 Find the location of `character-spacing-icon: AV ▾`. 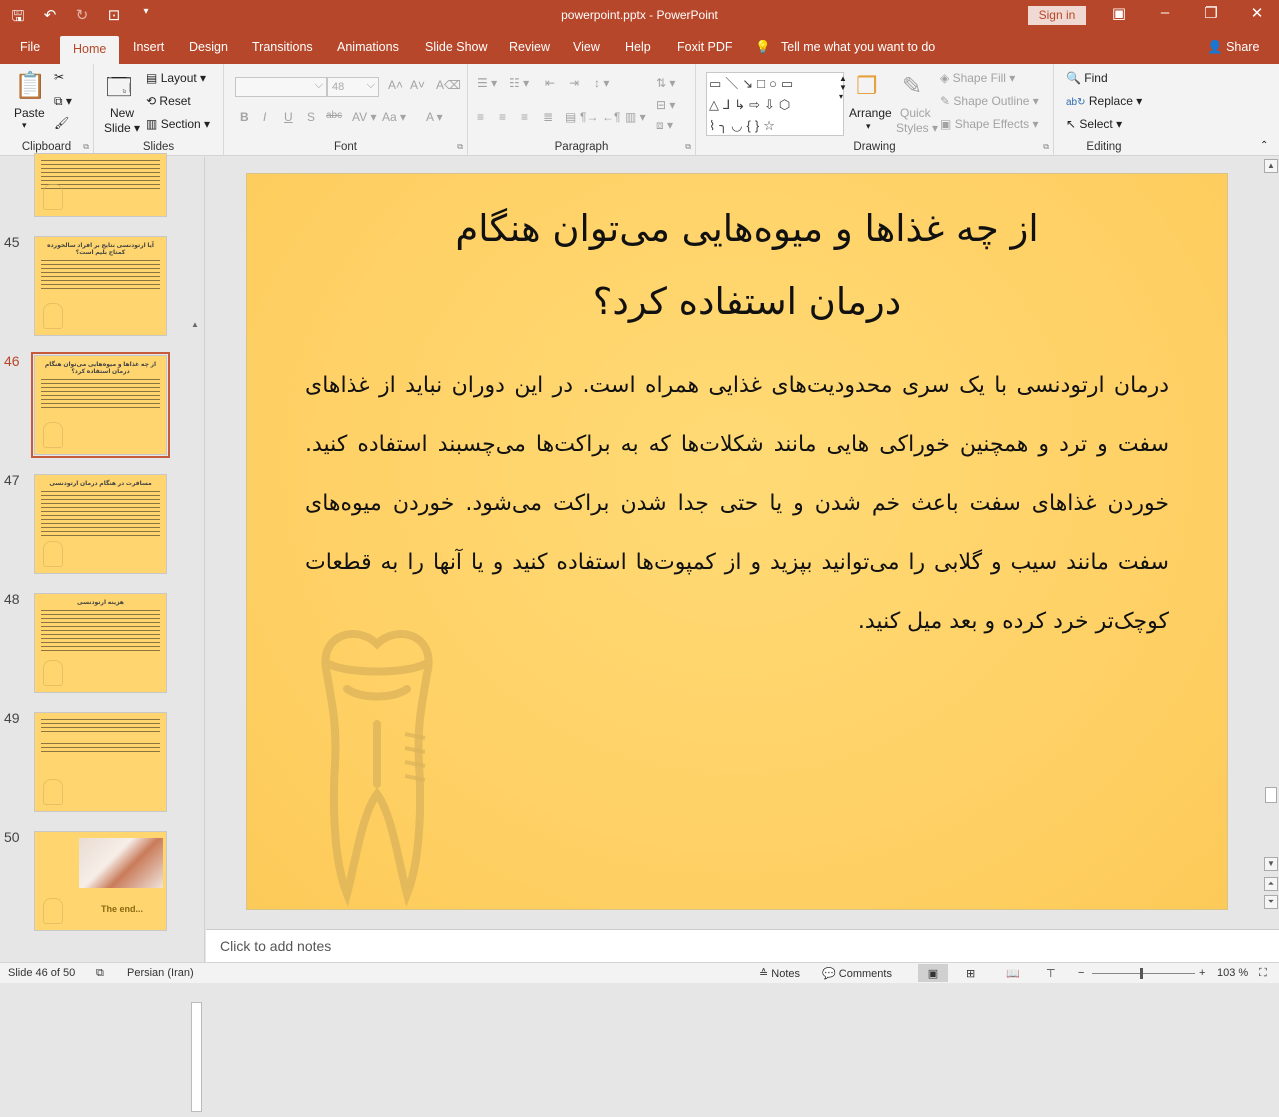

character-spacing-icon: AV ▾ is located at coordinates (364, 117).